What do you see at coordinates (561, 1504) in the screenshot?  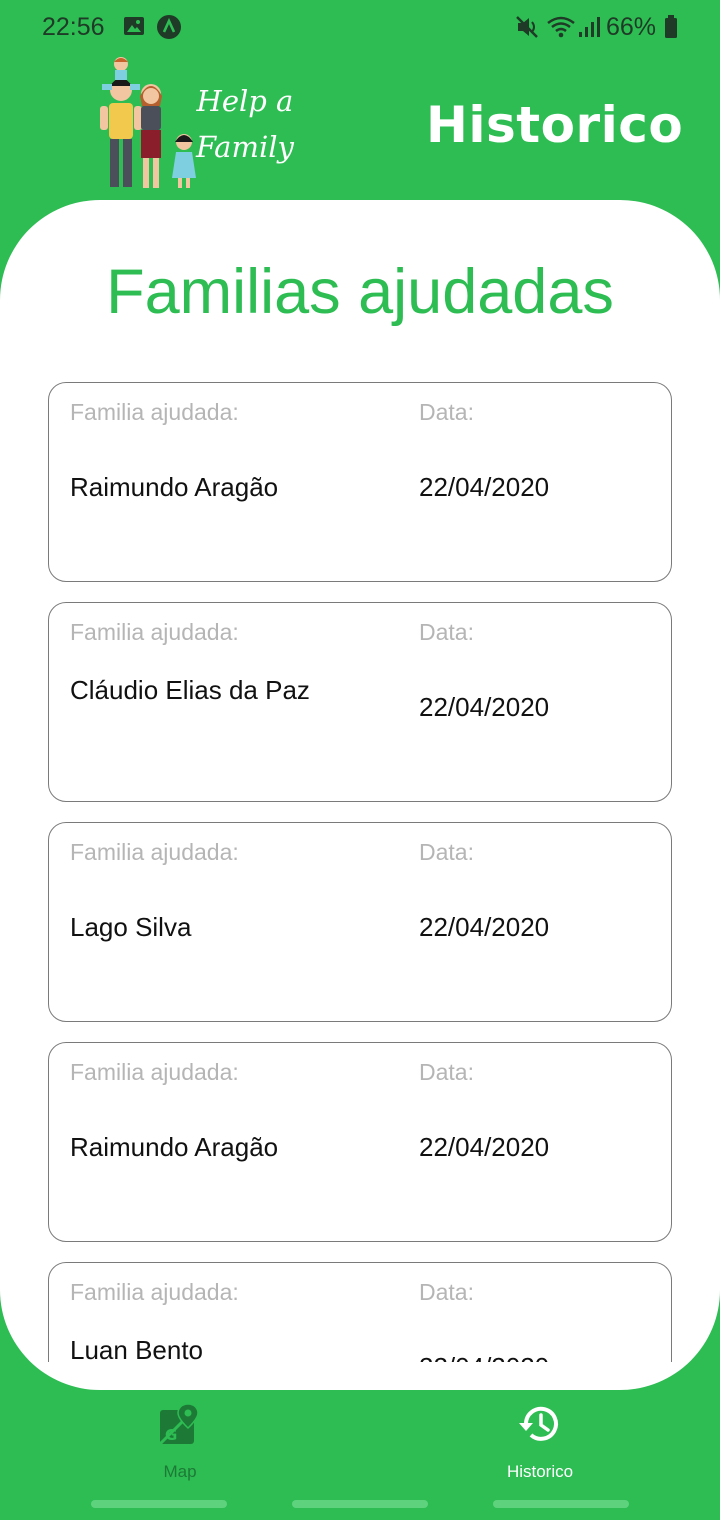 I see `system-nav-bar-right` at bounding box center [561, 1504].